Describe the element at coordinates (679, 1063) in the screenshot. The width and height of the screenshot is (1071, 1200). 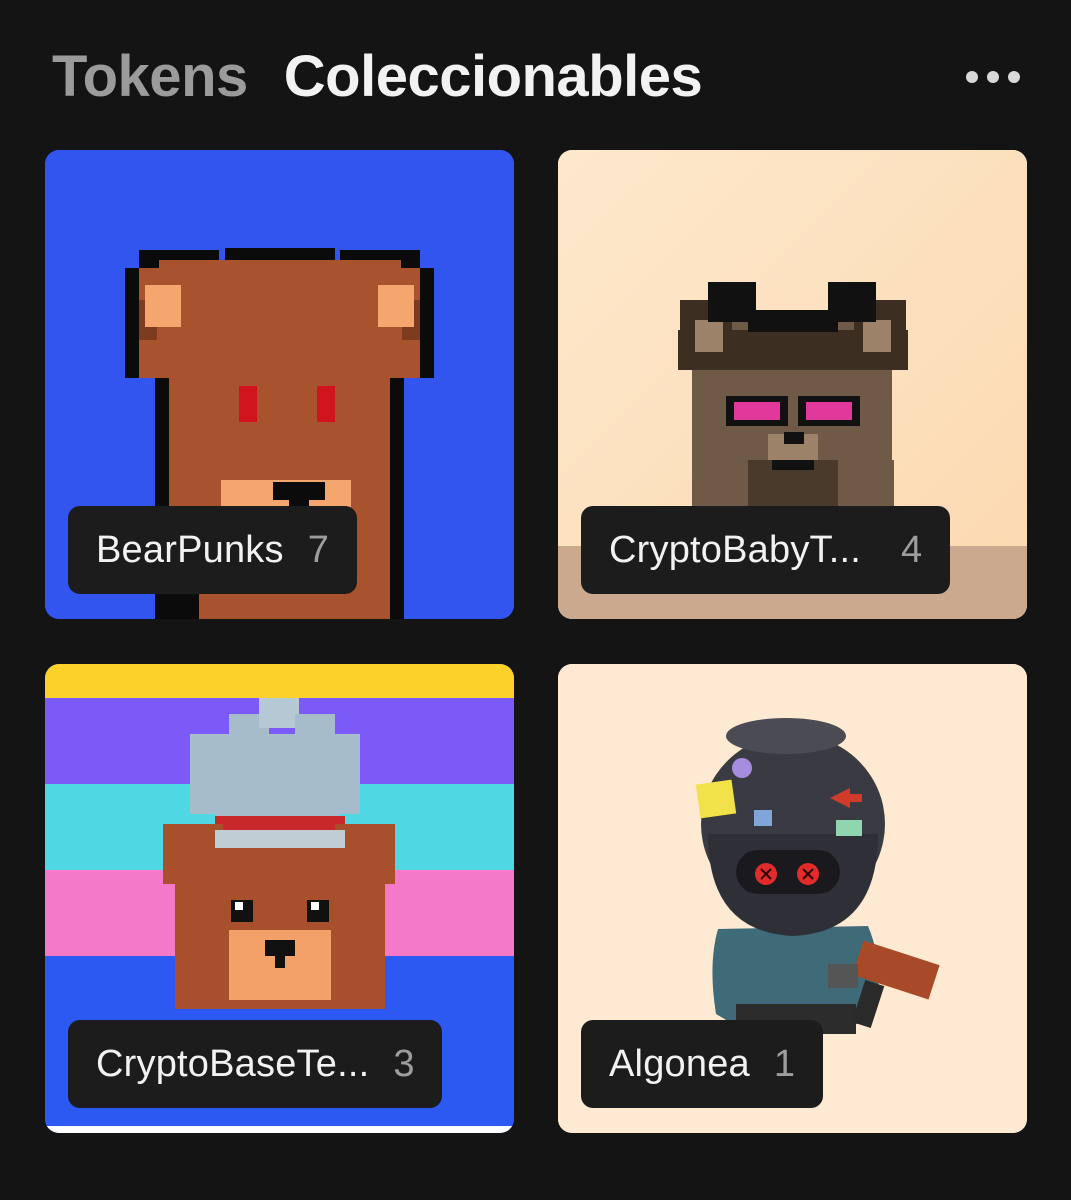
I see `collection-name: Algonea` at that location.